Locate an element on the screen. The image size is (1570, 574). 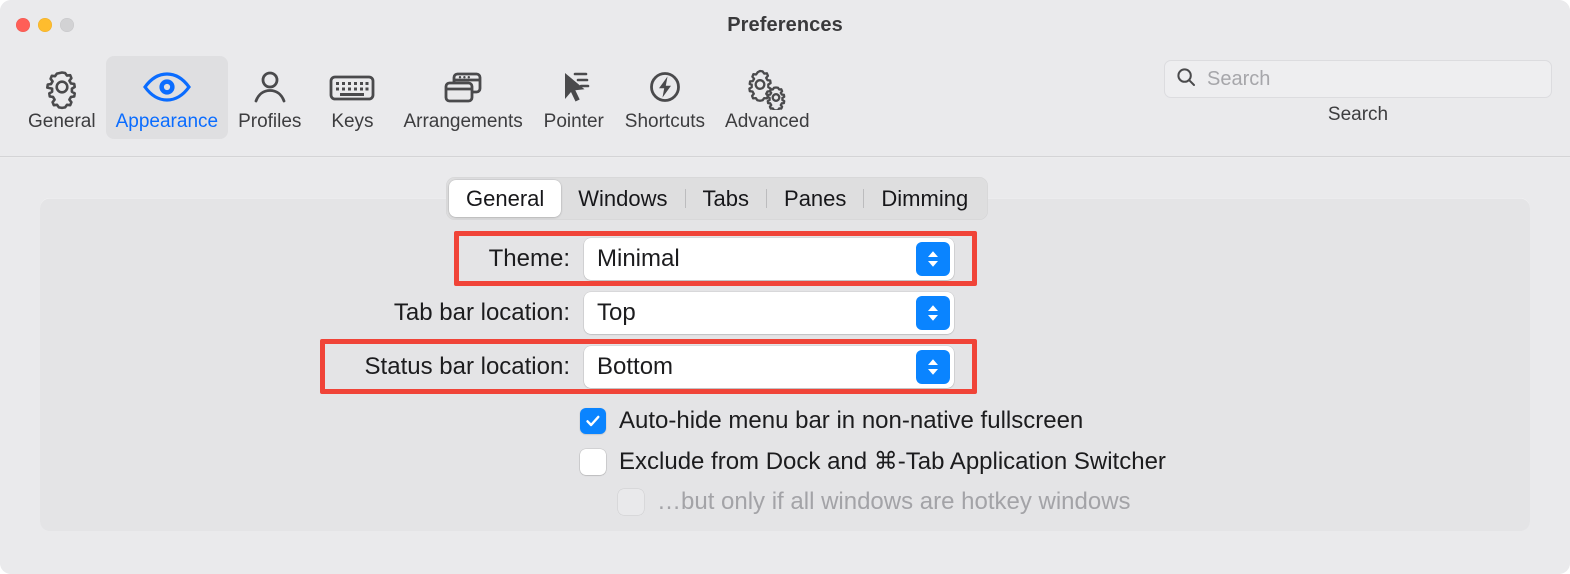
tab-dimming: Dimming is located at coordinates (924, 198).